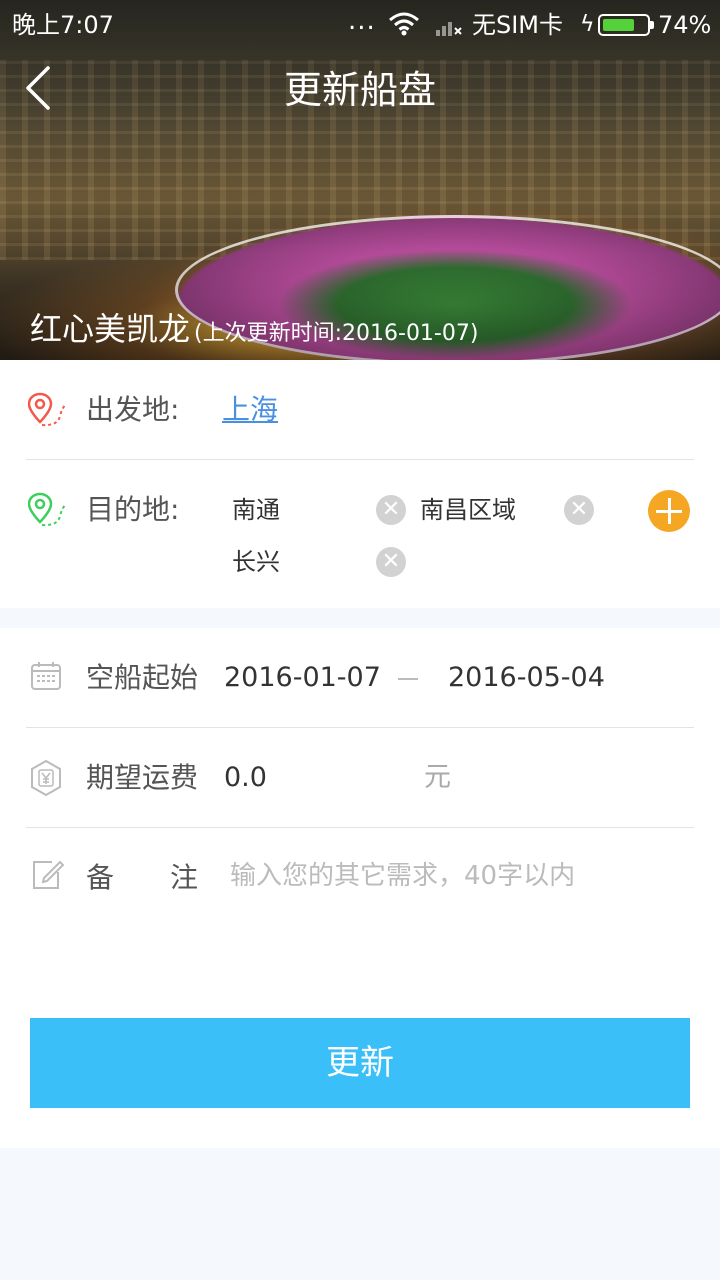  Describe the element at coordinates (404, 24) in the screenshot. I see `wifi-icon` at that location.